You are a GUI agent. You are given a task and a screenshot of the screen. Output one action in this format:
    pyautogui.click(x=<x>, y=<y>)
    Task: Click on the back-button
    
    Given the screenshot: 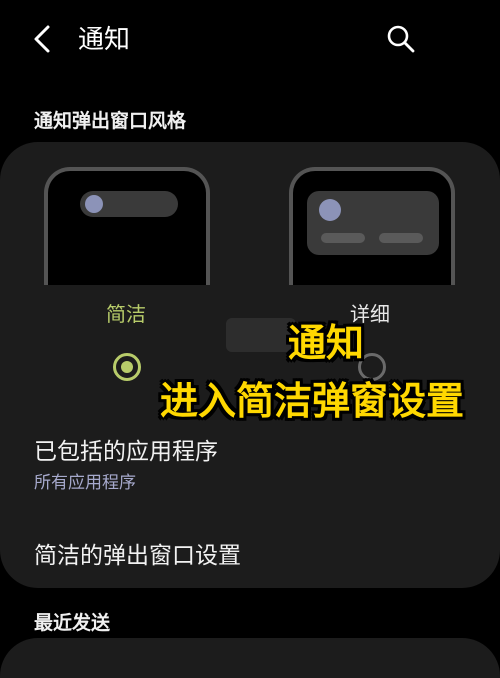 What is the action you would take?
    pyautogui.click(x=43, y=39)
    